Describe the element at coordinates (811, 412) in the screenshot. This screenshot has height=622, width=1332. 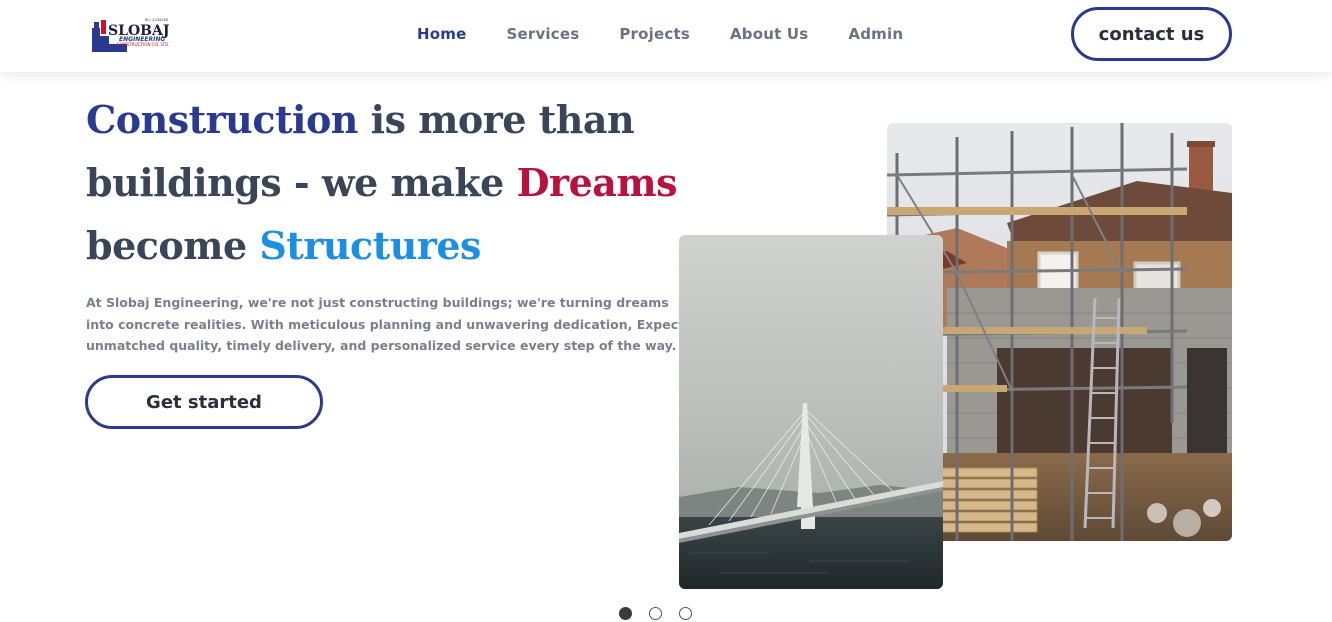
I see `bridge-in-fog-image` at that location.